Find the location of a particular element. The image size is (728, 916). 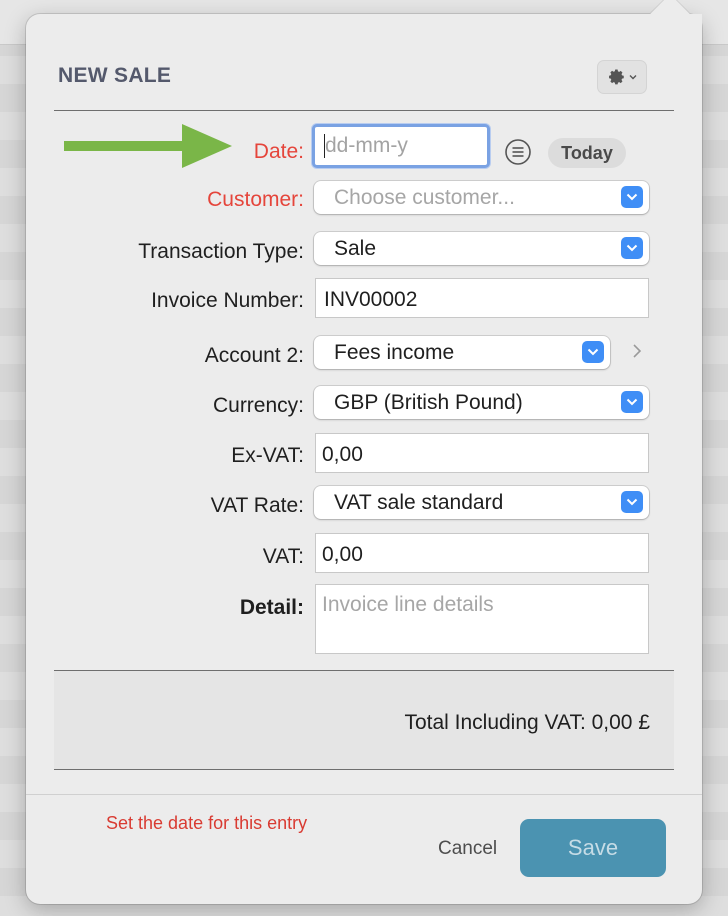

date-input: dd-mm-y is located at coordinates (401, 146).